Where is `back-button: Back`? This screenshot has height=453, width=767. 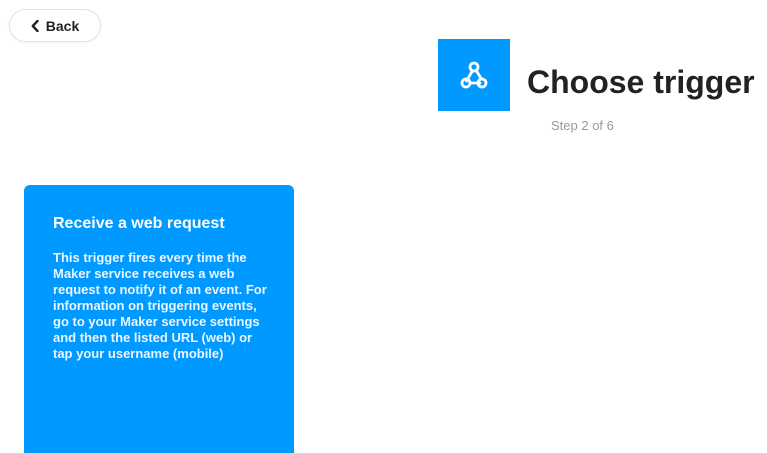 back-button: Back is located at coordinates (55, 25).